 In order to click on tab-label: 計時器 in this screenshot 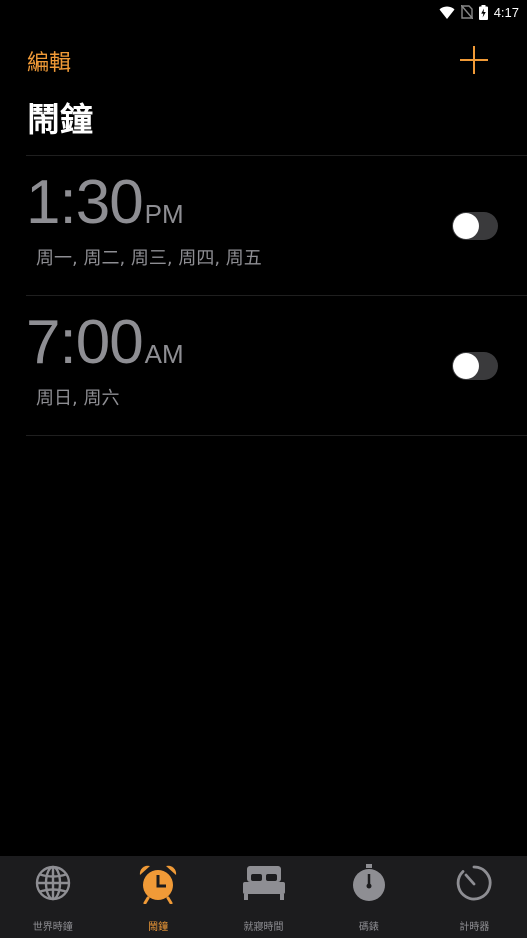, I will do `click(474, 927)`.